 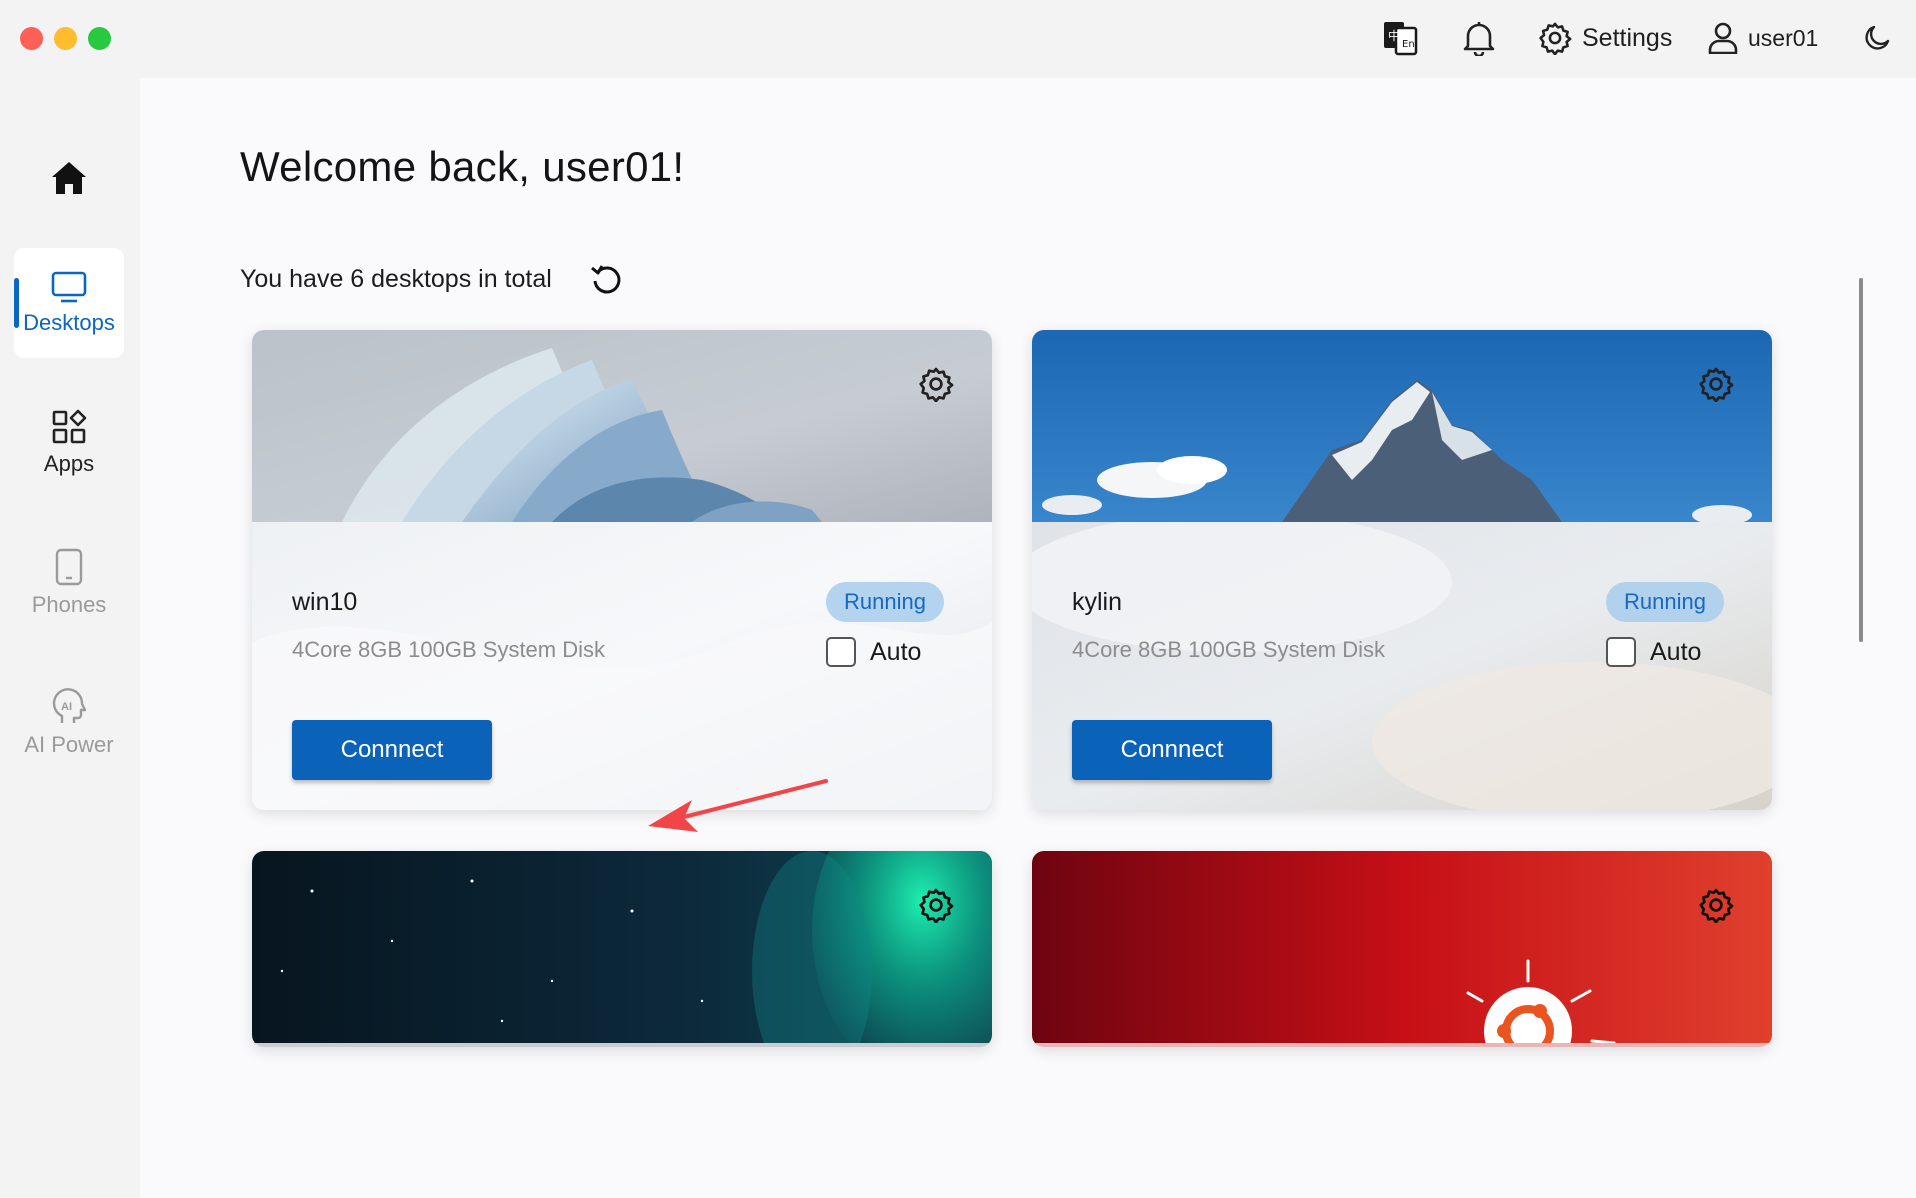 I want to click on home-icon, so click(x=69, y=178).